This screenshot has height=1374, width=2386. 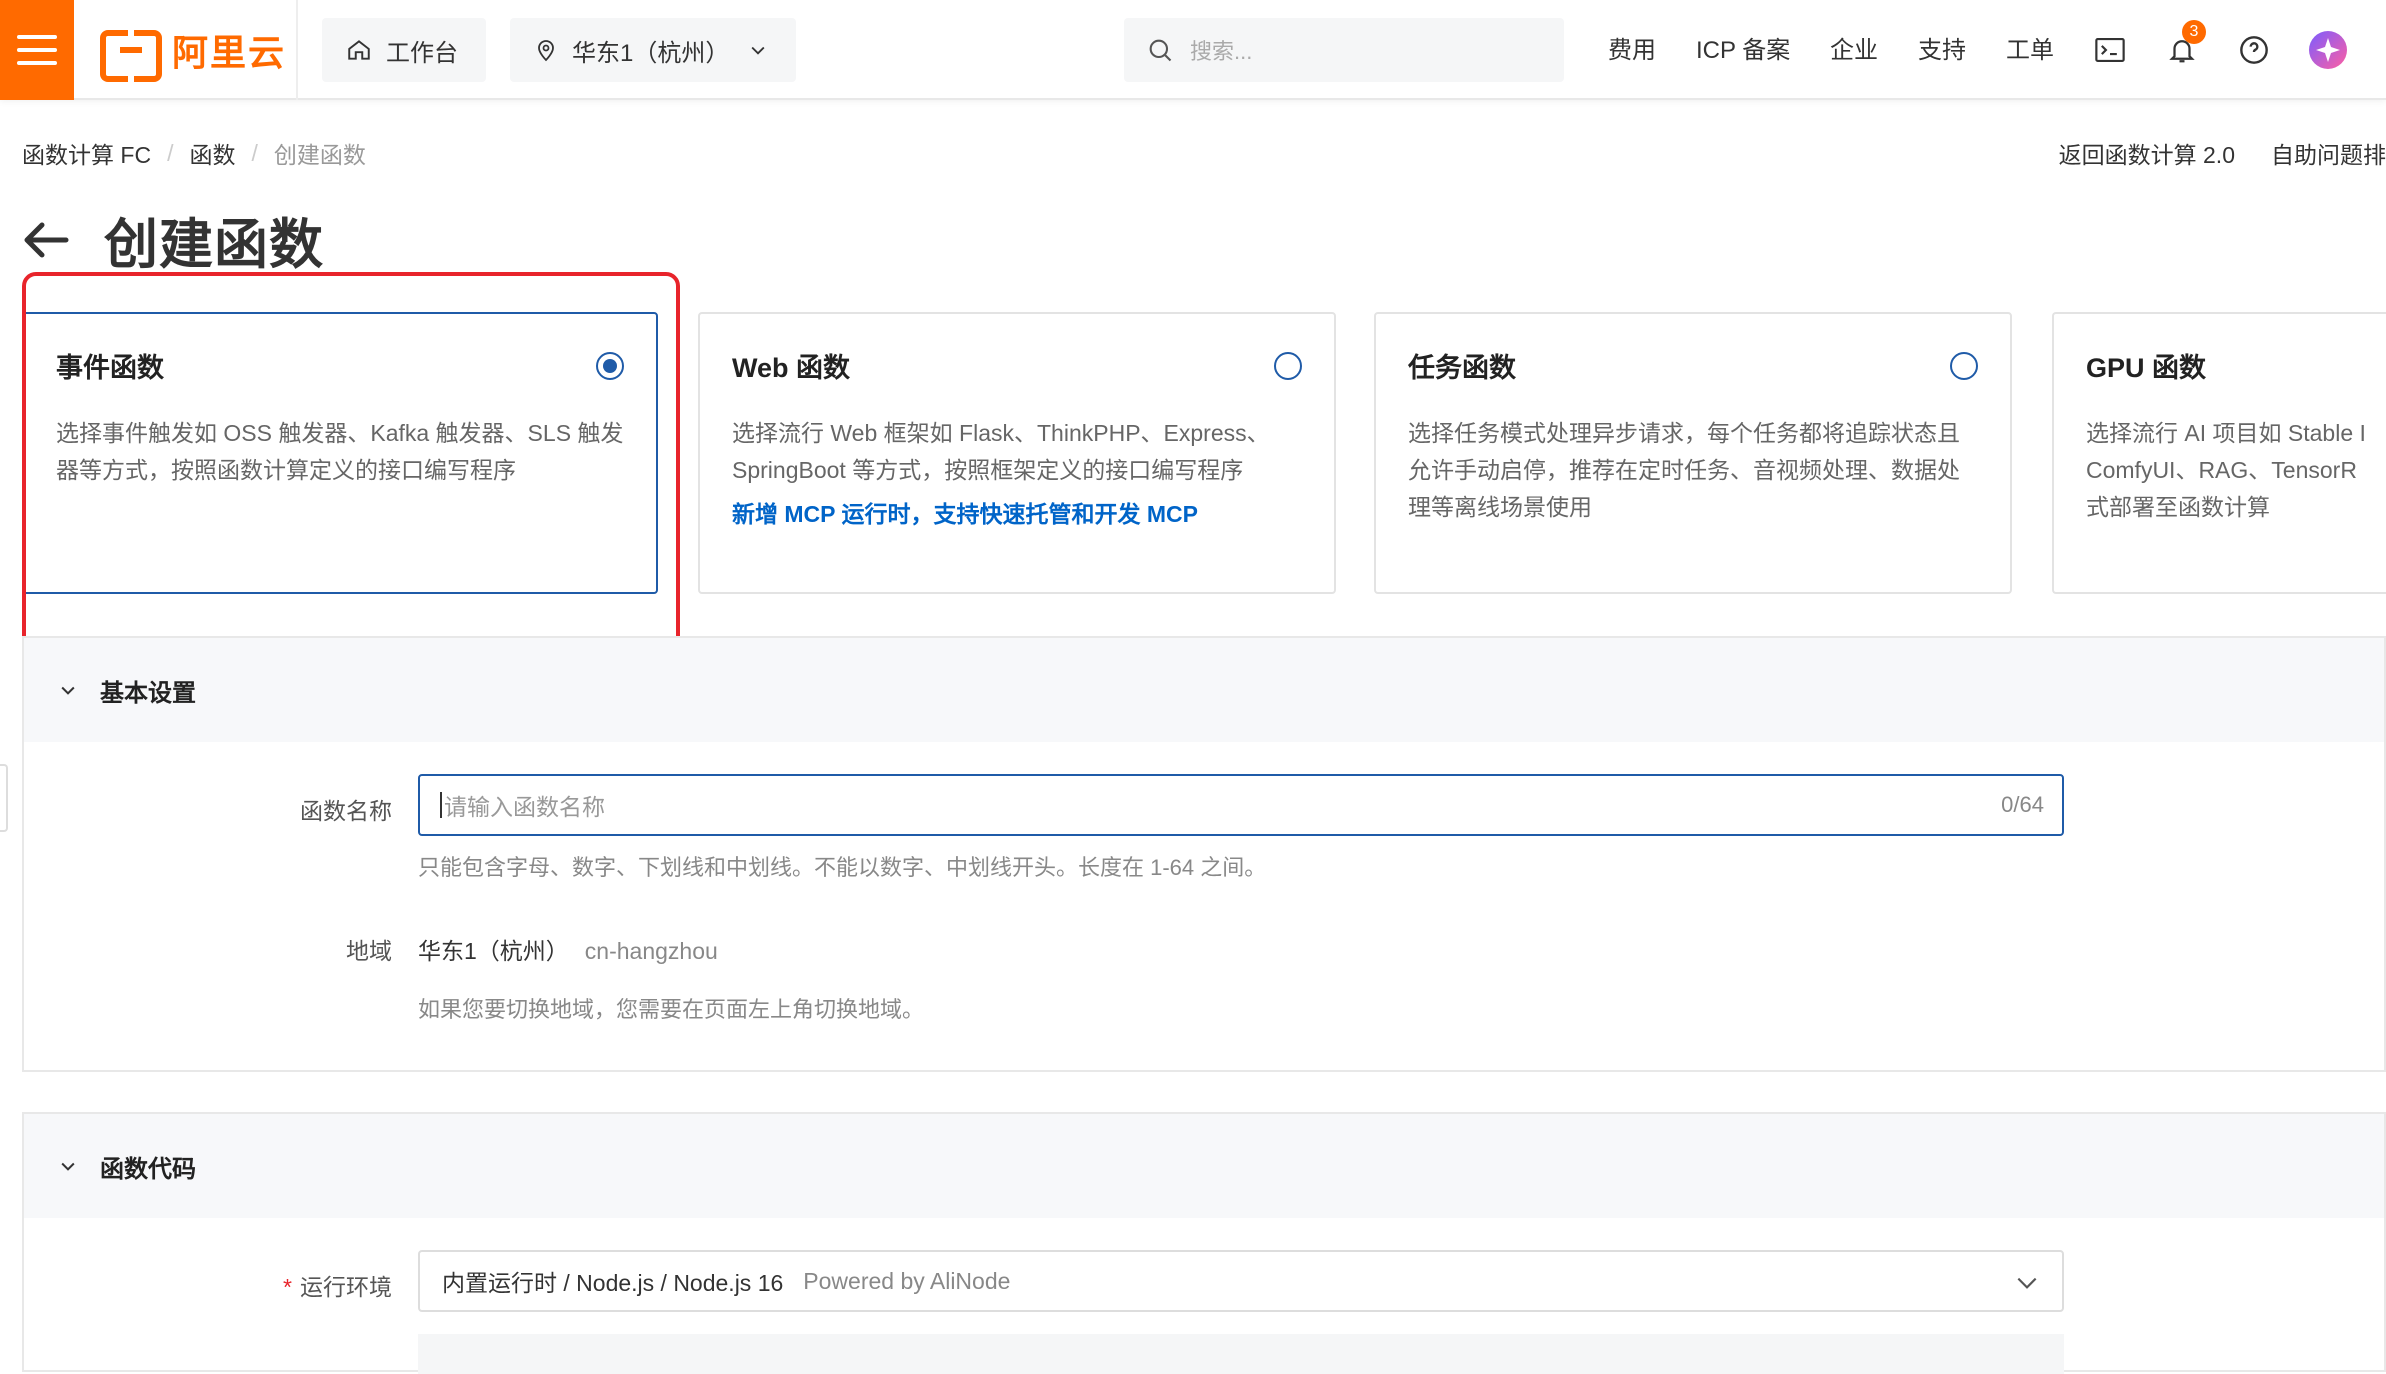 I want to click on breadcrumb-functions: 函数, so click(x=212, y=153).